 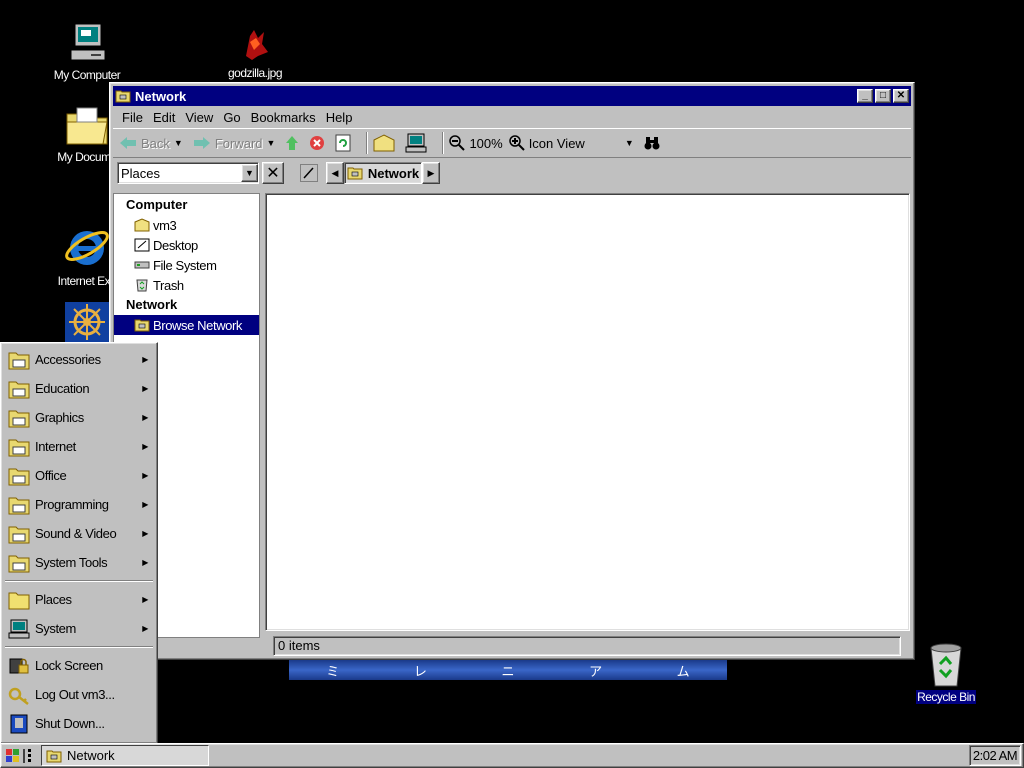 What do you see at coordinates (79, 533) in the screenshot?
I see `menu-item-sound-video: Sound & Video ▶` at bounding box center [79, 533].